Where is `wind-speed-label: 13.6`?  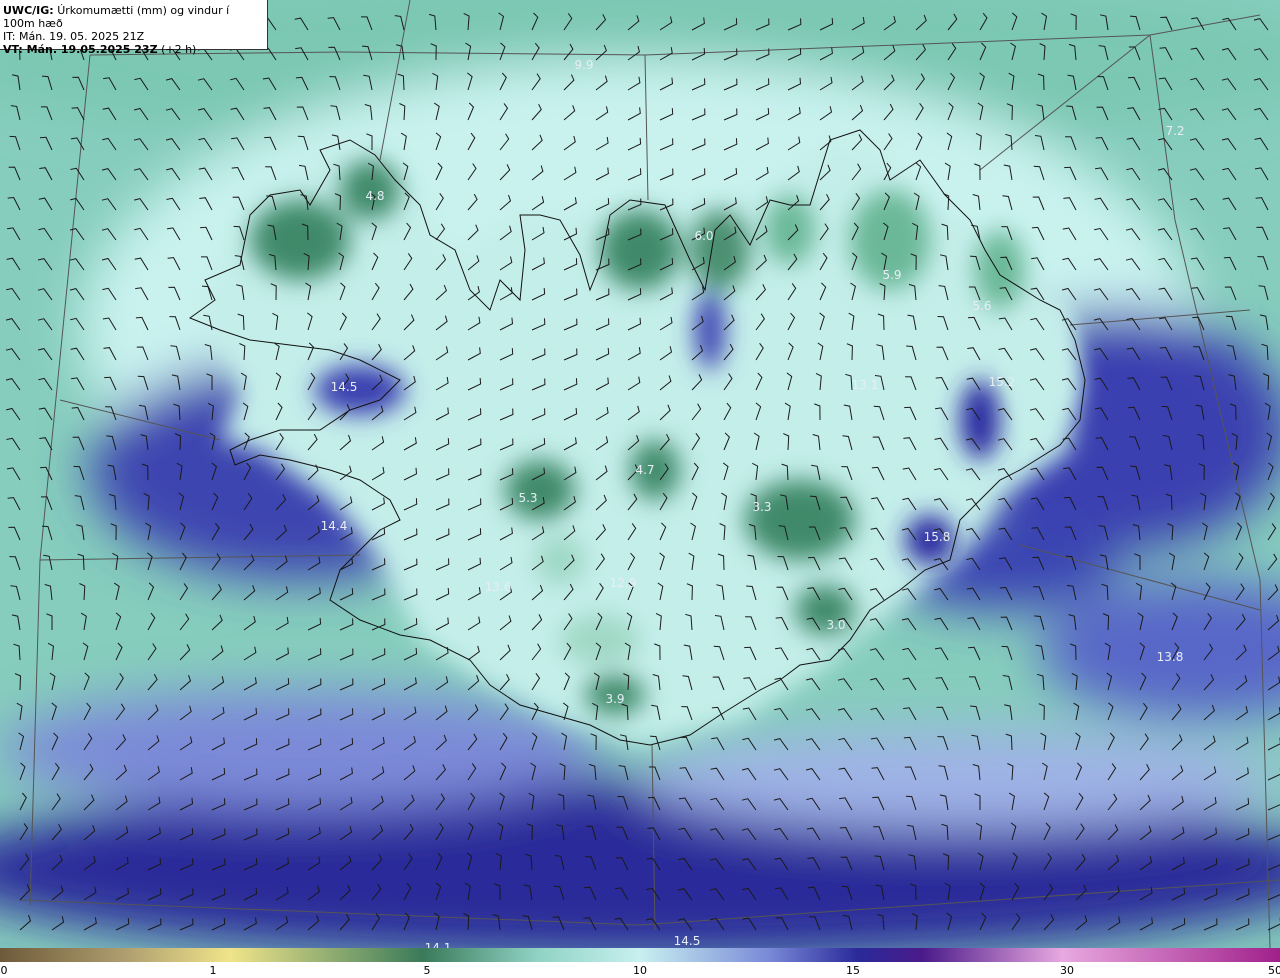
wind-speed-label: 13.6 is located at coordinates (498, 587).